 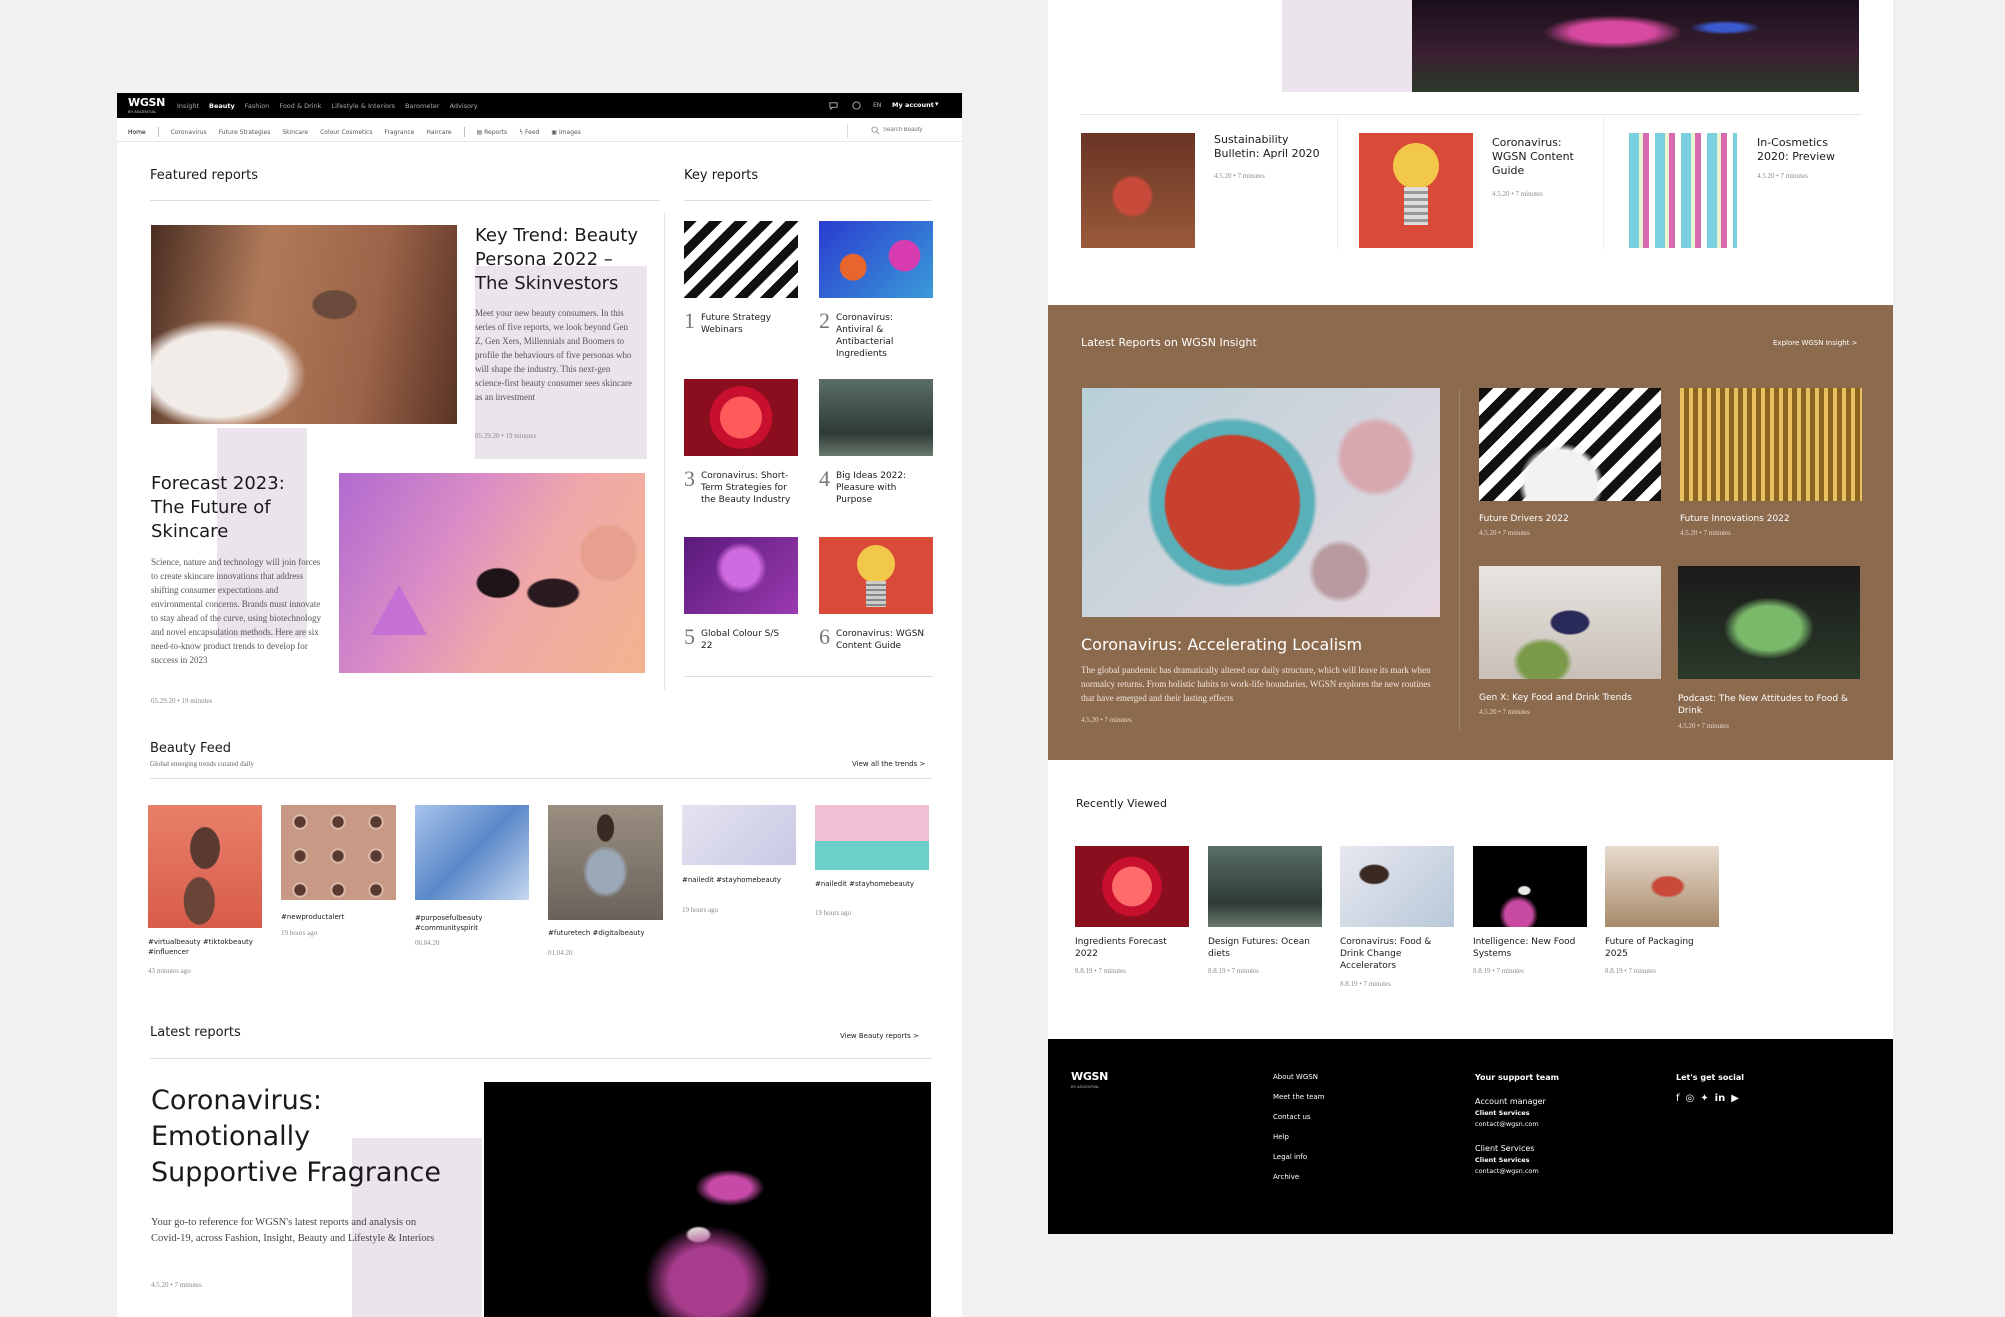 What do you see at coordinates (888, 764) in the screenshot?
I see `view-all-trends-link: View all the trends >` at bounding box center [888, 764].